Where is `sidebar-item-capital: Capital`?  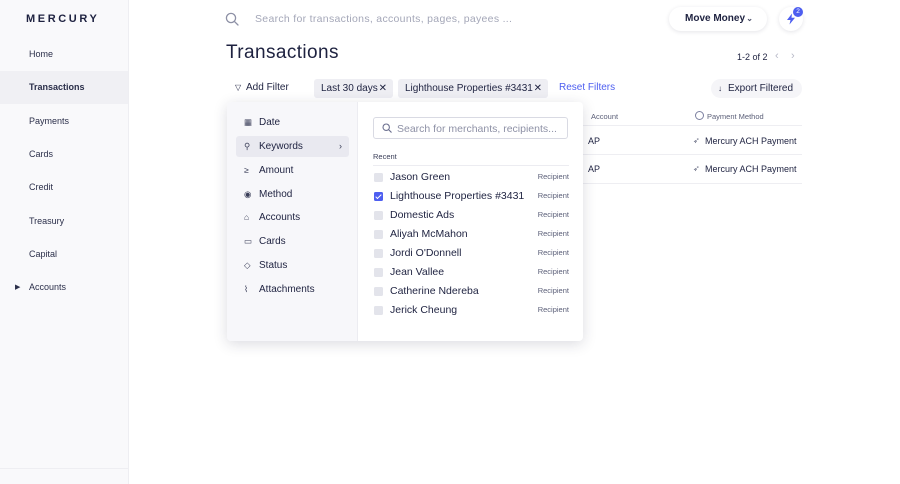
sidebar-item-capital: Capital is located at coordinates (64, 254).